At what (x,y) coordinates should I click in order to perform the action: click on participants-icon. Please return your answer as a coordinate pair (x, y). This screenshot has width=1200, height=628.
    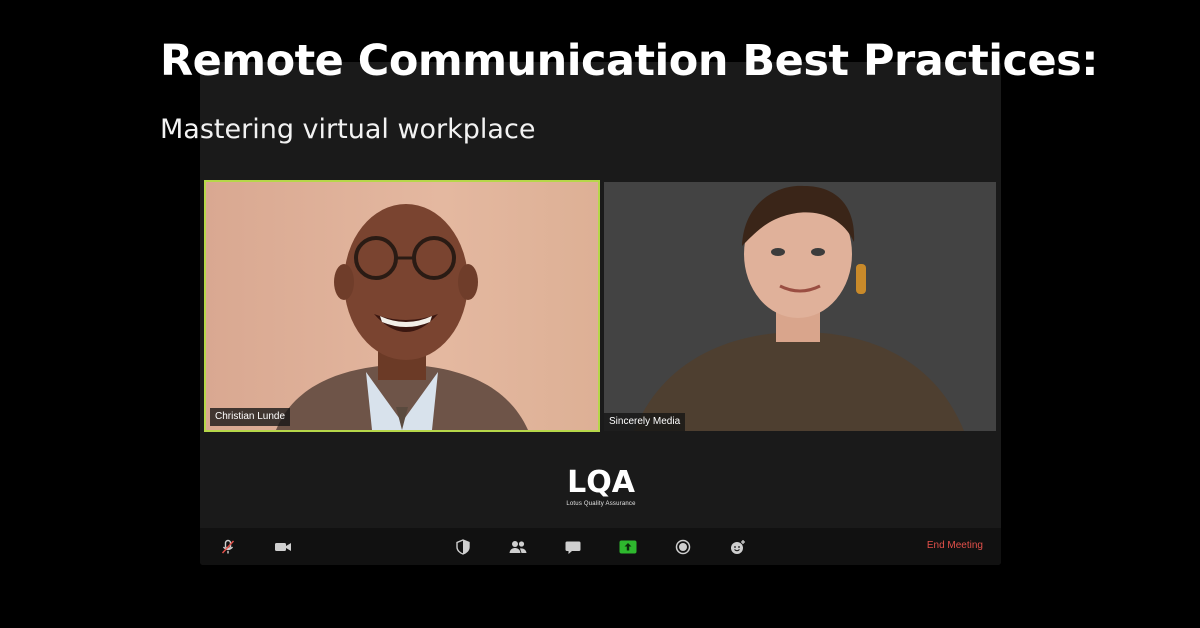
    Looking at the image, I should click on (518, 547).